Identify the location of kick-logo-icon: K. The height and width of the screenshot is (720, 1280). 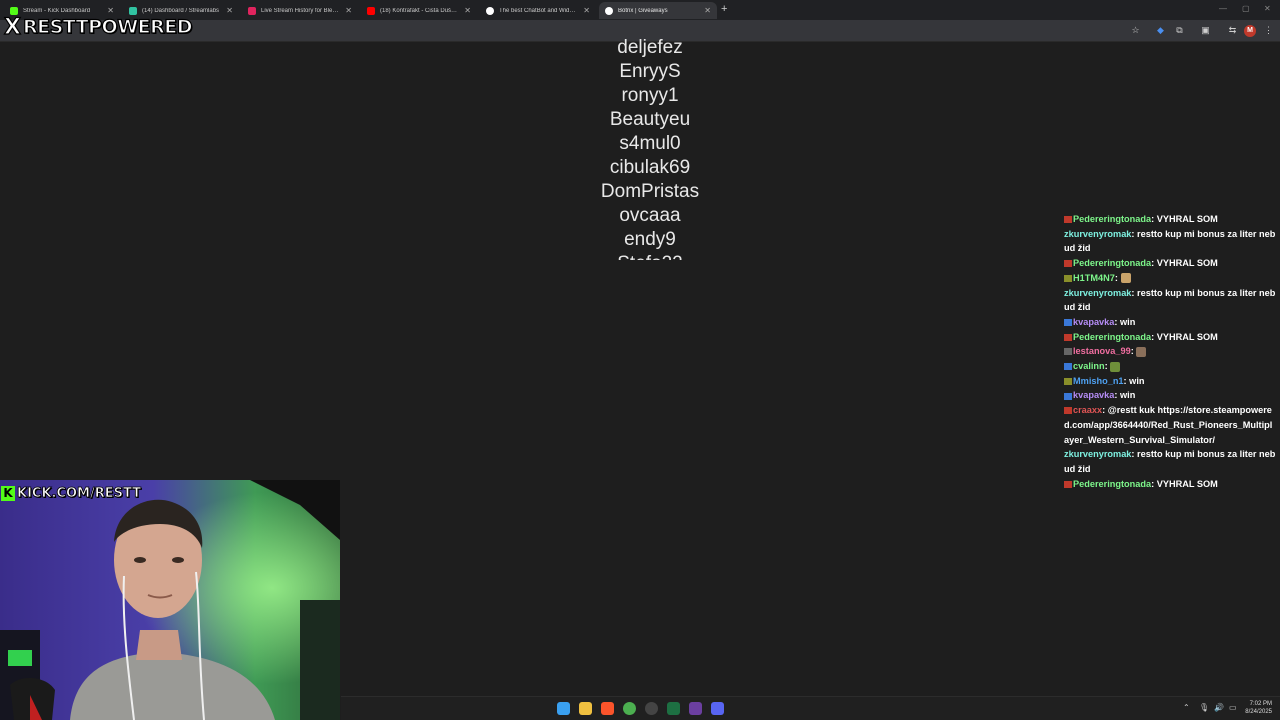
(8, 493).